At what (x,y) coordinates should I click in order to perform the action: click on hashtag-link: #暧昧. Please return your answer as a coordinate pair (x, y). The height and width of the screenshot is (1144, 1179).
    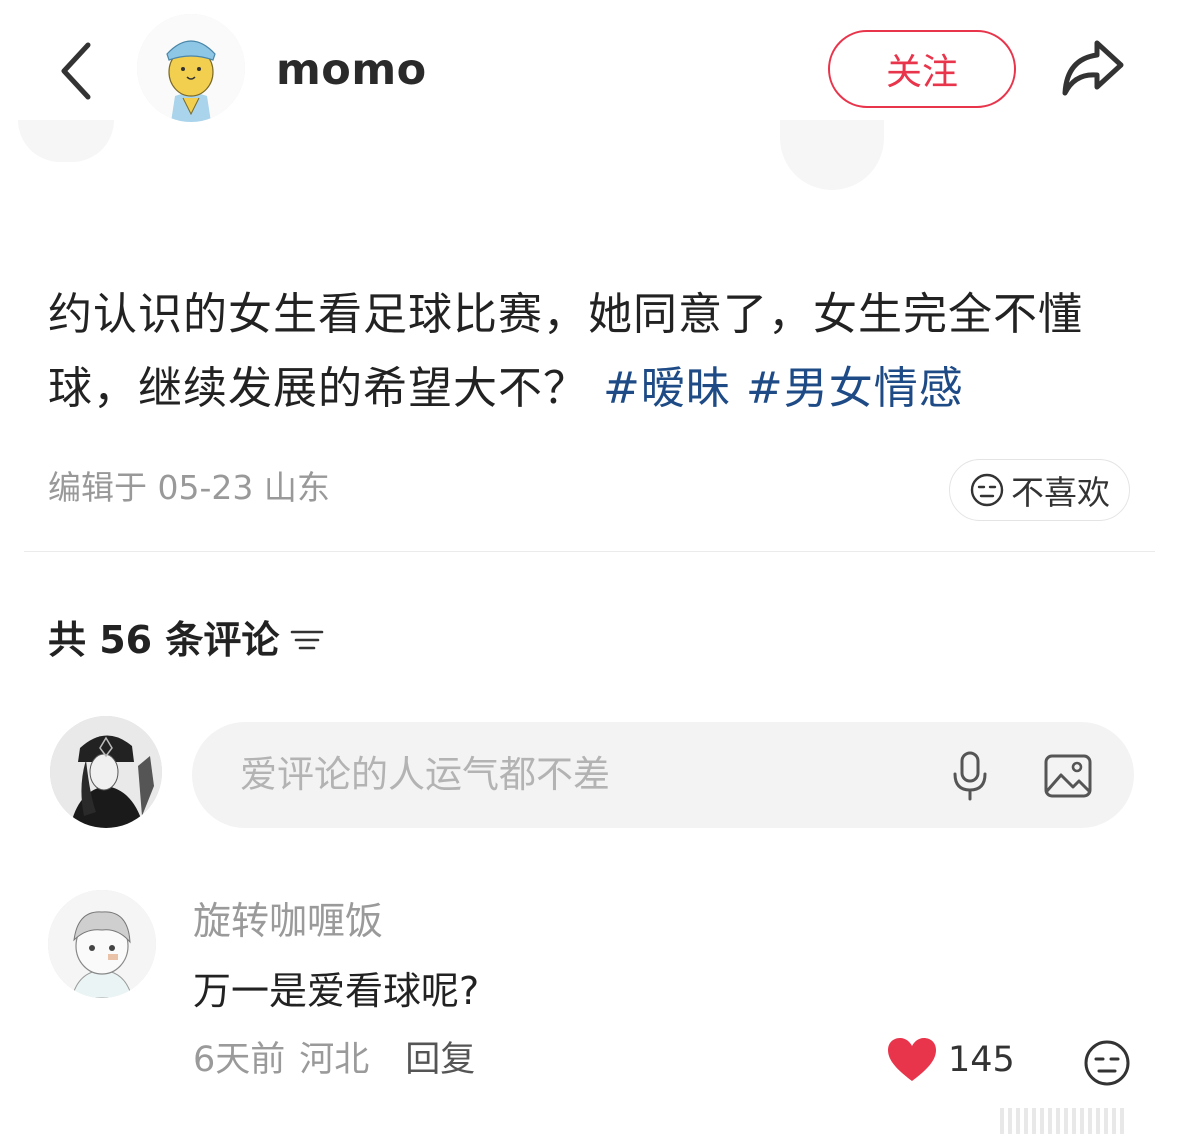
    Looking at the image, I should click on (667, 388).